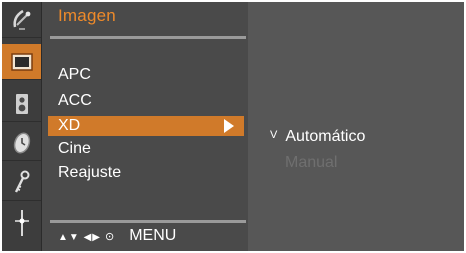 Image resolution: width=466 pixels, height=253 pixels. Describe the element at coordinates (148, 221) in the screenshot. I see `footer-divider` at that location.